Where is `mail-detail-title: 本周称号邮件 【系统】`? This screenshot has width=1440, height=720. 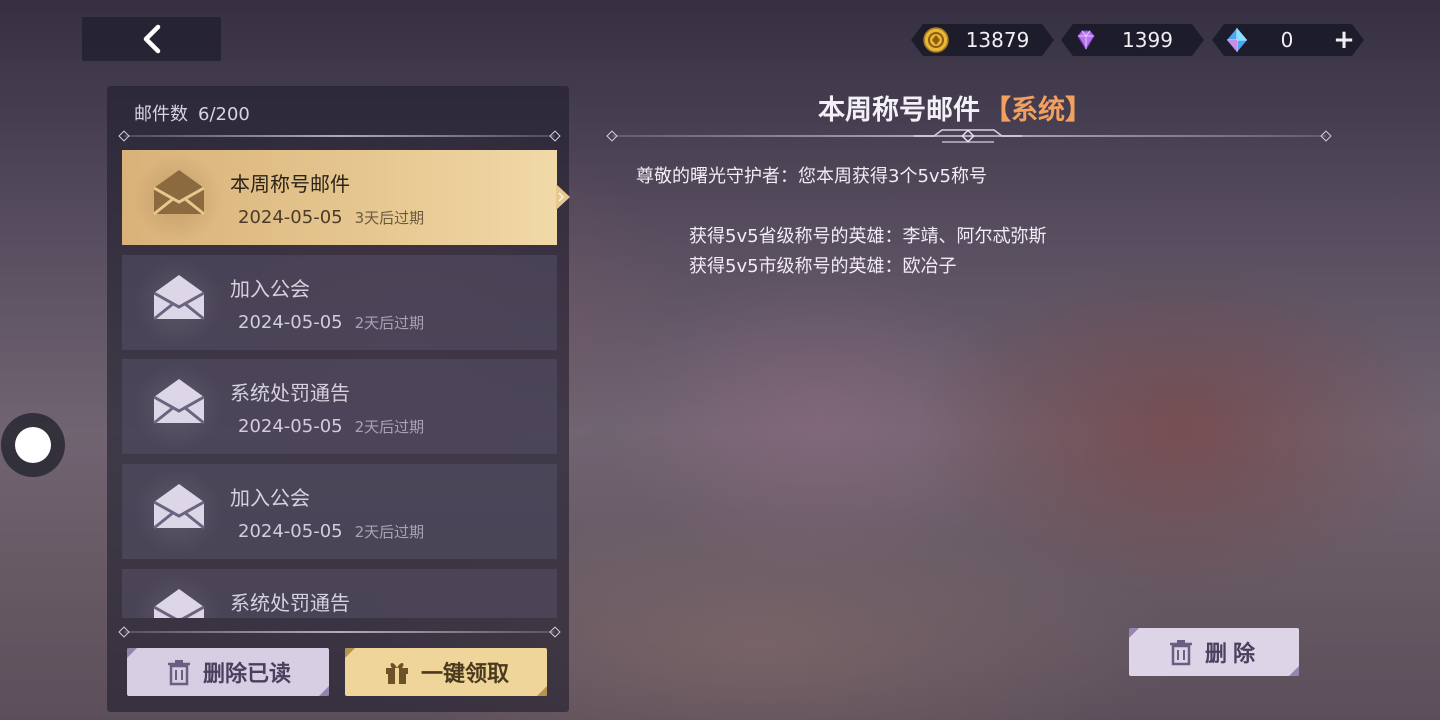
mail-detail-title: 本周称号邮件 【系统】 is located at coordinates (955, 107).